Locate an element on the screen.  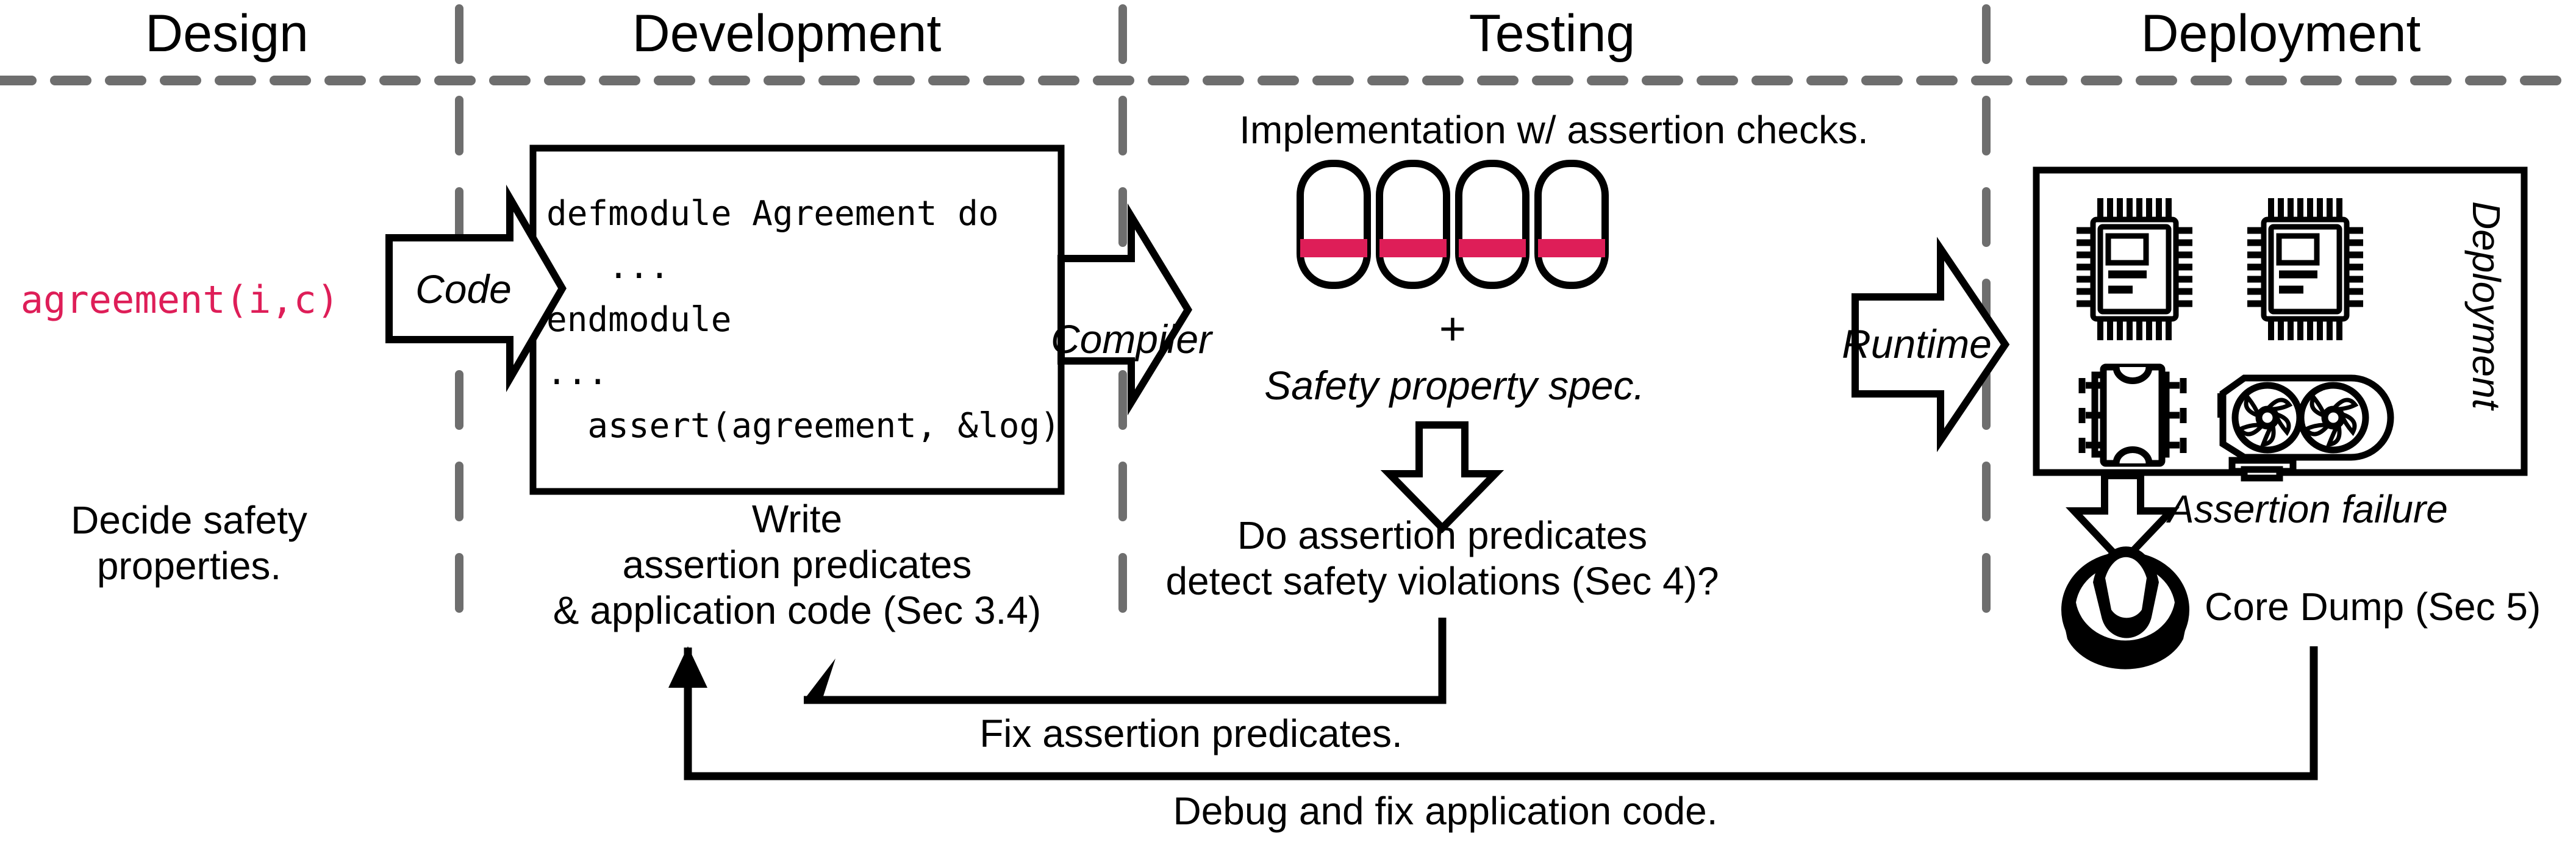
debug-fix-code-line is located at coordinates (1501, 713).